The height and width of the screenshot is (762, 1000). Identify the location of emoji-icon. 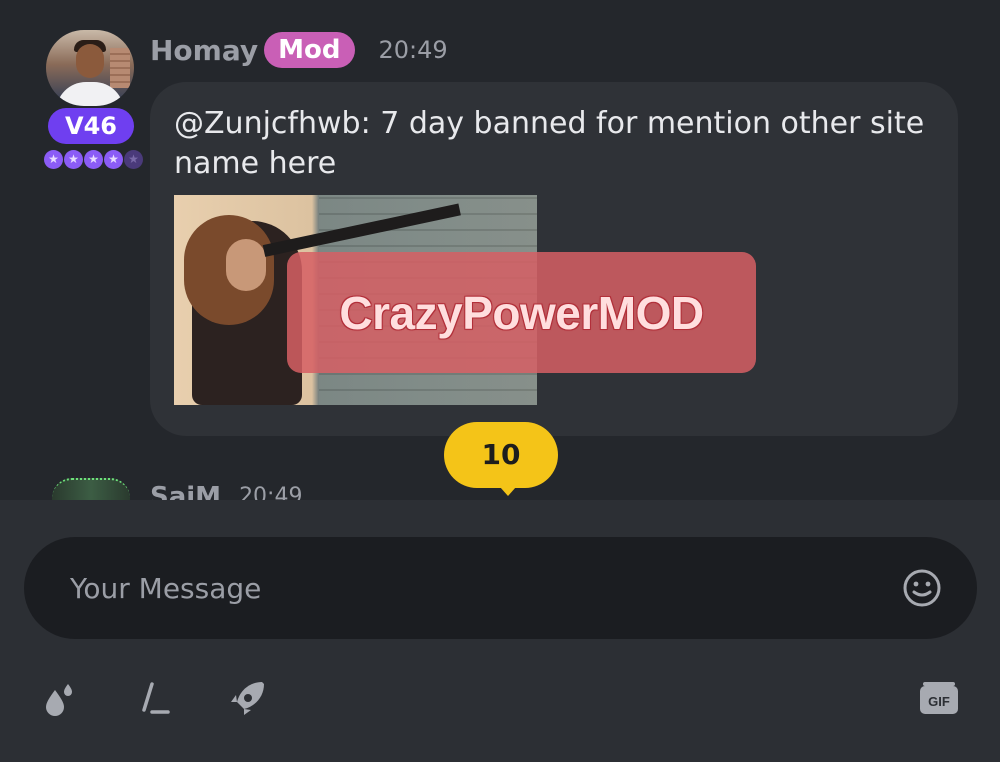
(922, 588).